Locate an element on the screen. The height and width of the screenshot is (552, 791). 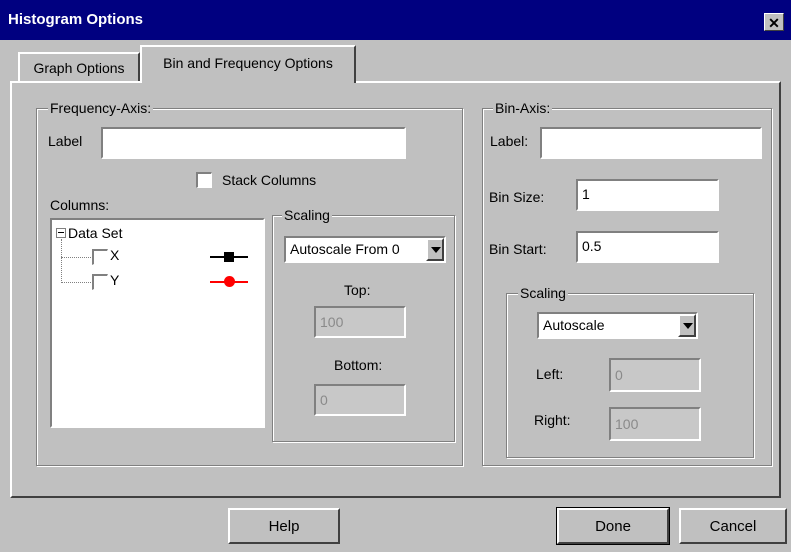
tree-root-label: Data Set is located at coordinates (95, 233).